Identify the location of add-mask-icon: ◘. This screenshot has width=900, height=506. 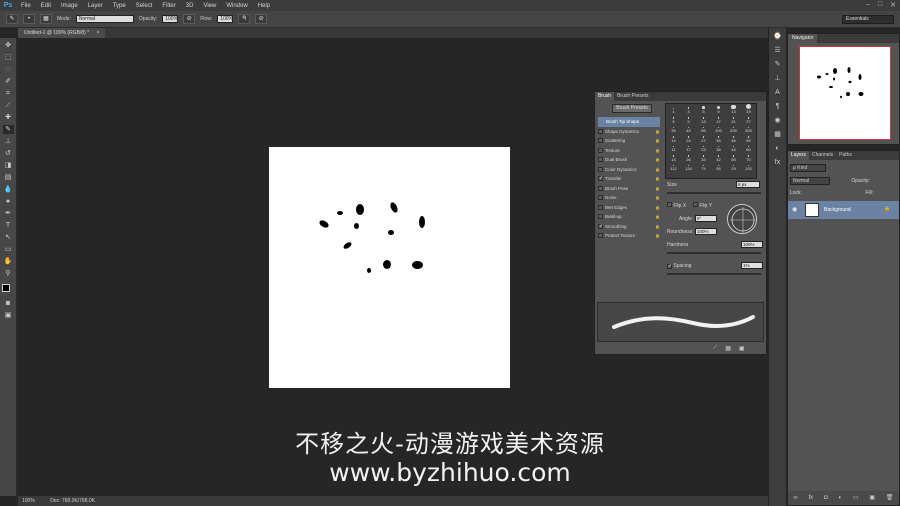
(826, 498).